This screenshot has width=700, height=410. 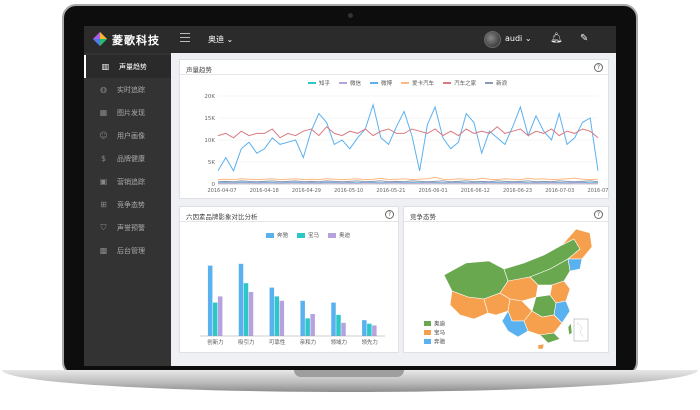 What do you see at coordinates (292, 304) in the screenshot?
I see `factor-bar-chart: 创新力 吸引力 可靠性 亲和力 领域力 领先力` at bounding box center [292, 304].